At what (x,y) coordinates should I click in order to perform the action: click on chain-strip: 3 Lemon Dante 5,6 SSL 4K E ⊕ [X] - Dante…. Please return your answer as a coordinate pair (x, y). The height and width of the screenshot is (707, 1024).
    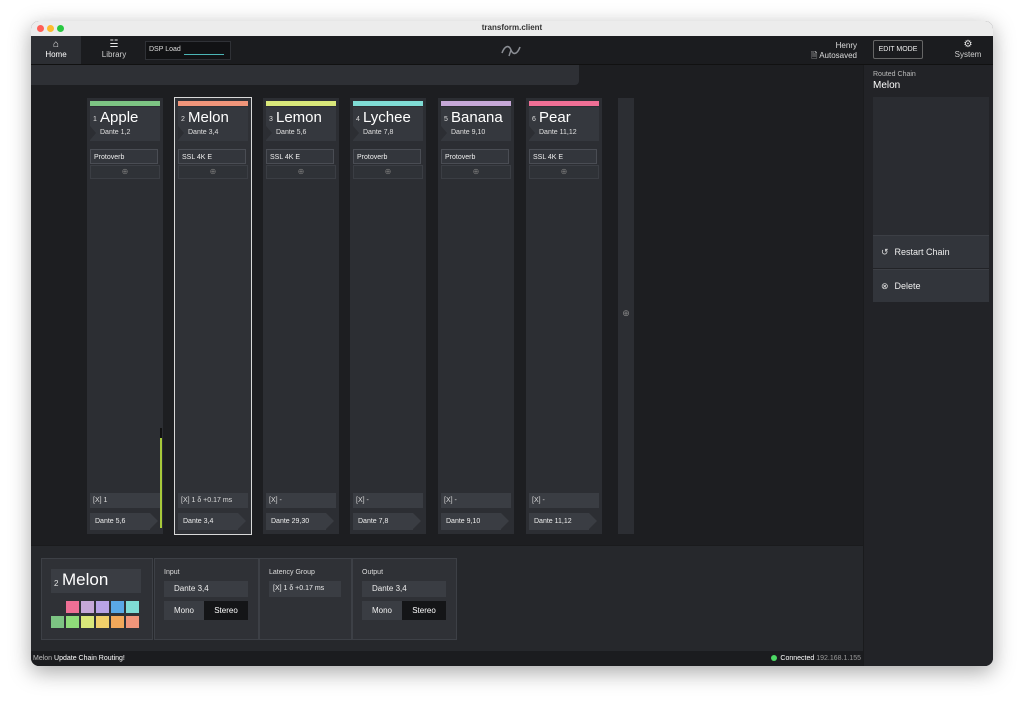
    Looking at the image, I should click on (301, 316).